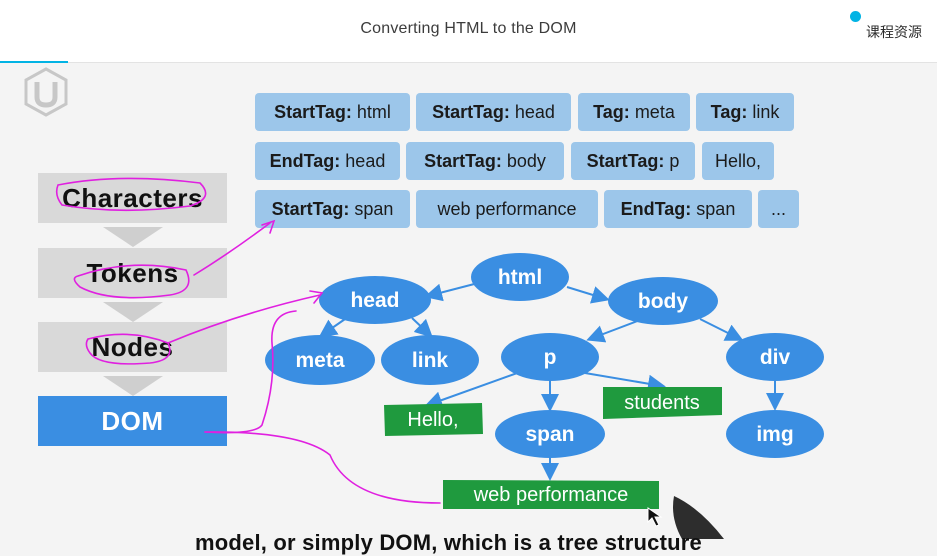 This screenshot has height=556, width=937. I want to click on svg-text: p, so click(550, 357).